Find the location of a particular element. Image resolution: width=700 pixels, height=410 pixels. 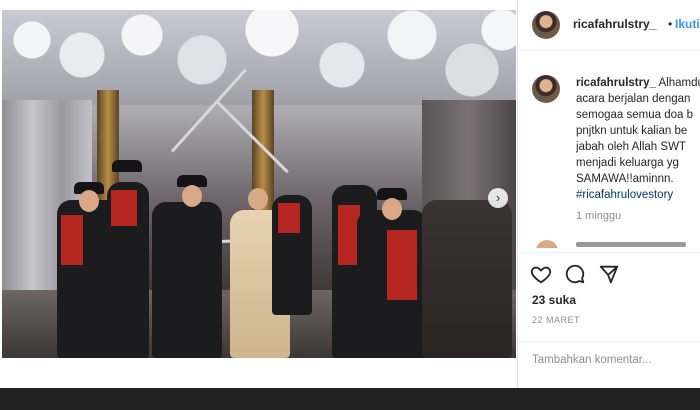

caption-line: acara berjalan dengan is located at coordinates (633, 99).